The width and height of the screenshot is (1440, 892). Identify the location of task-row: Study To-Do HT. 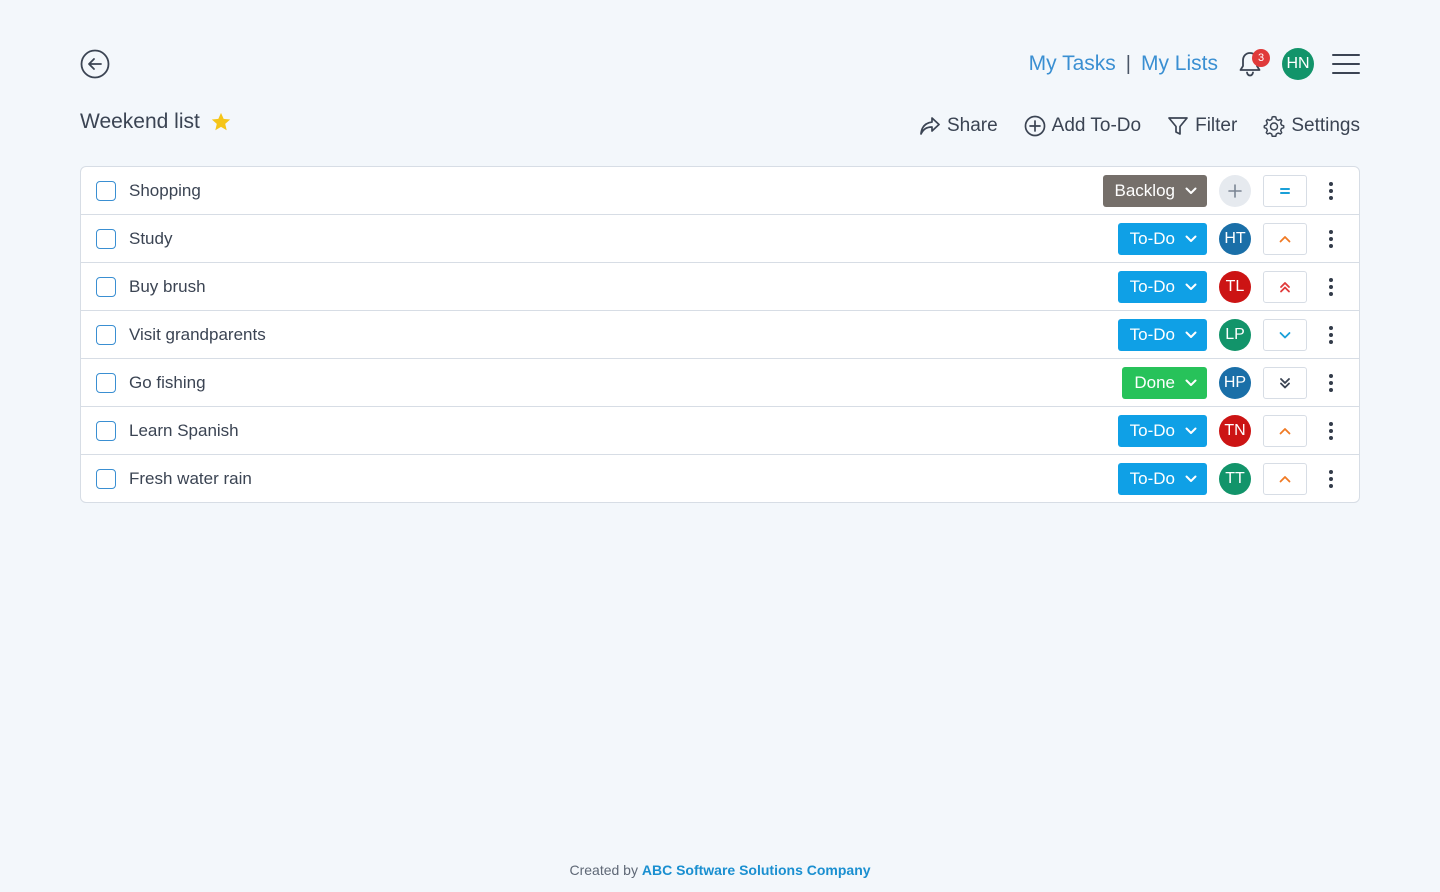
(720, 238).